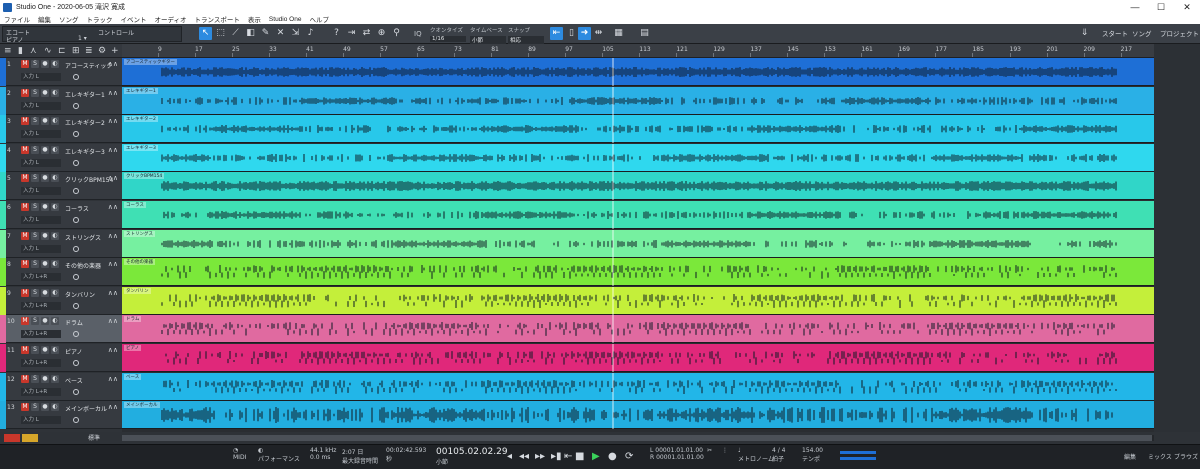 This screenshot has height=469, width=1200. Describe the element at coordinates (89, 265) in the screenshot. I see `track-name: その他の楽器` at that location.